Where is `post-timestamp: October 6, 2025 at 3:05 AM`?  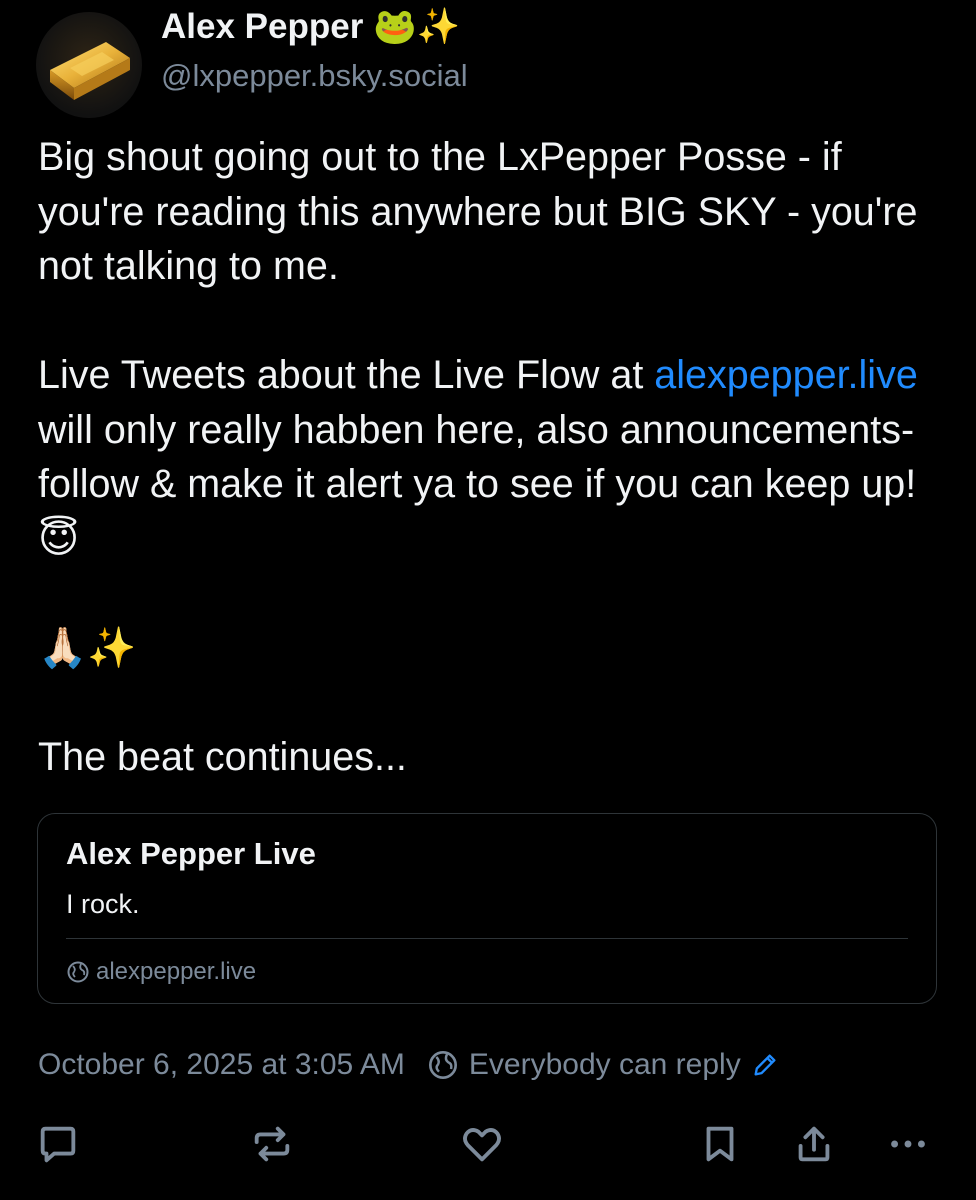
post-timestamp: October 6, 2025 at 3:05 AM is located at coordinates (221, 1065).